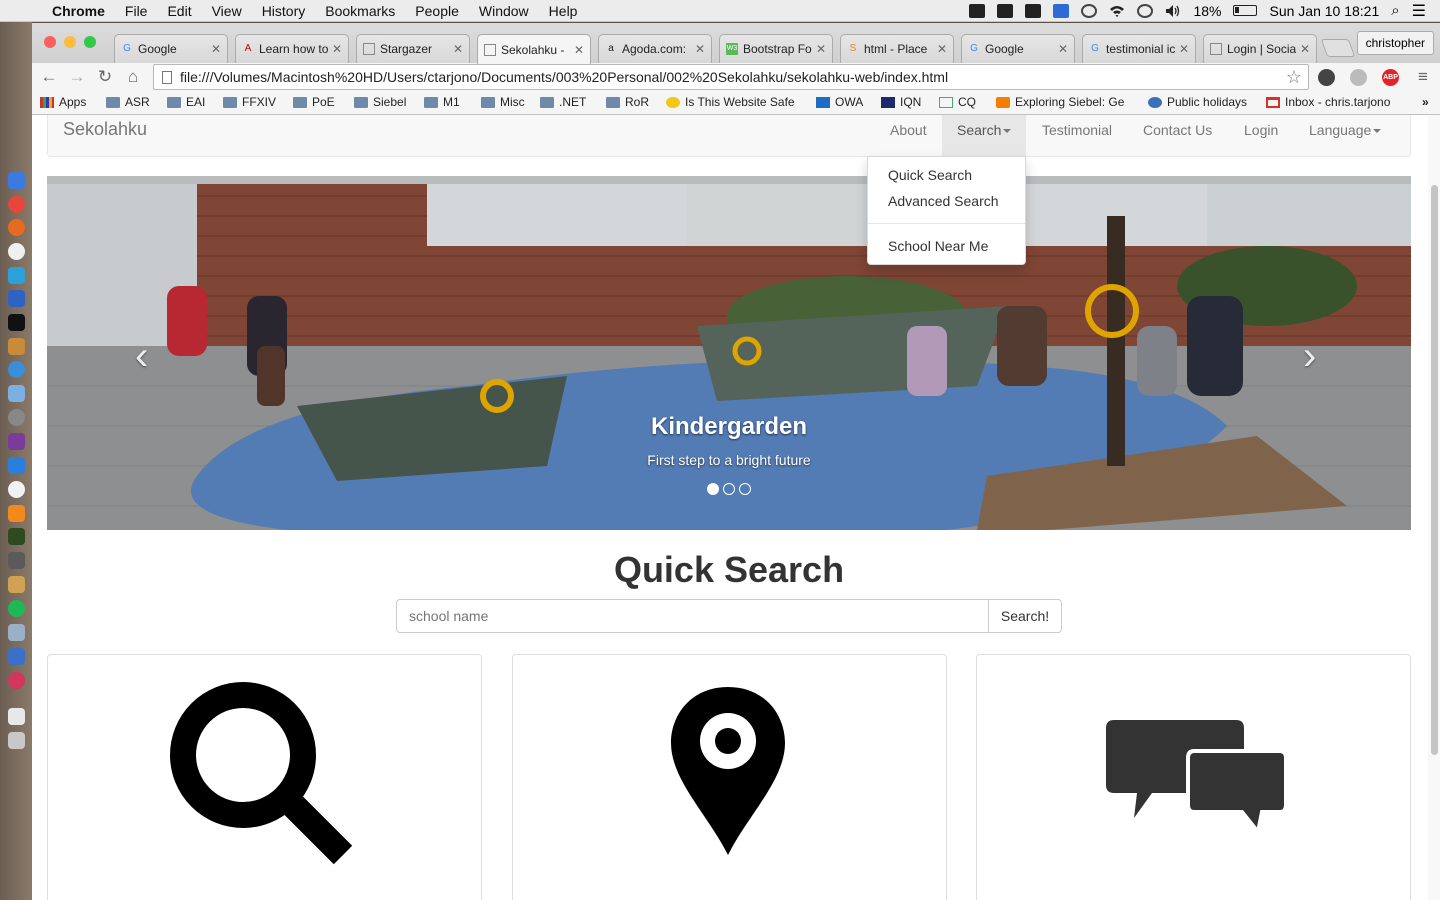  Describe the element at coordinates (16, 227) in the screenshot. I see `firefox-dock-icon` at that location.